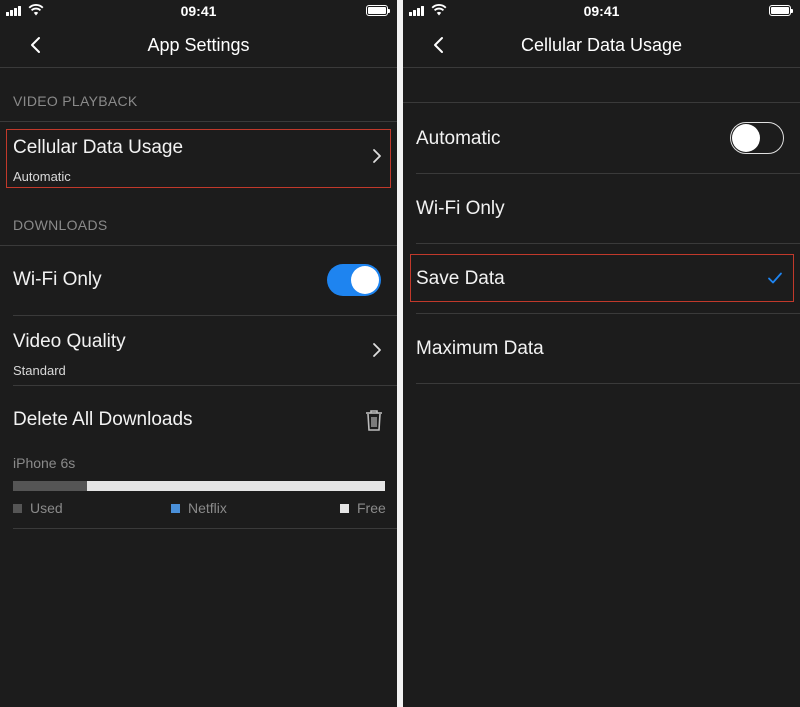 Image resolution: width=800 pixels, height=707 pixels. What do you see at coordinates (480, 349) in the screenshot?
I see `option-maximum-data: Maximum Data` at bounding box center [480, 349].